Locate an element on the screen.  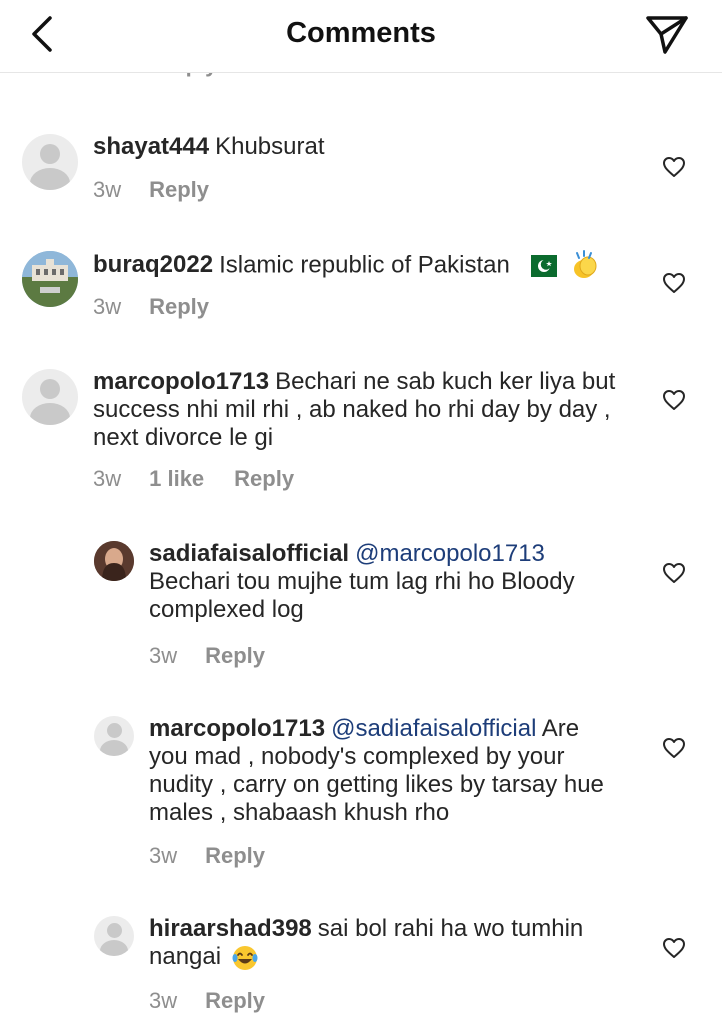
comment-username: shayat444 is located at coordinates (151, 146).